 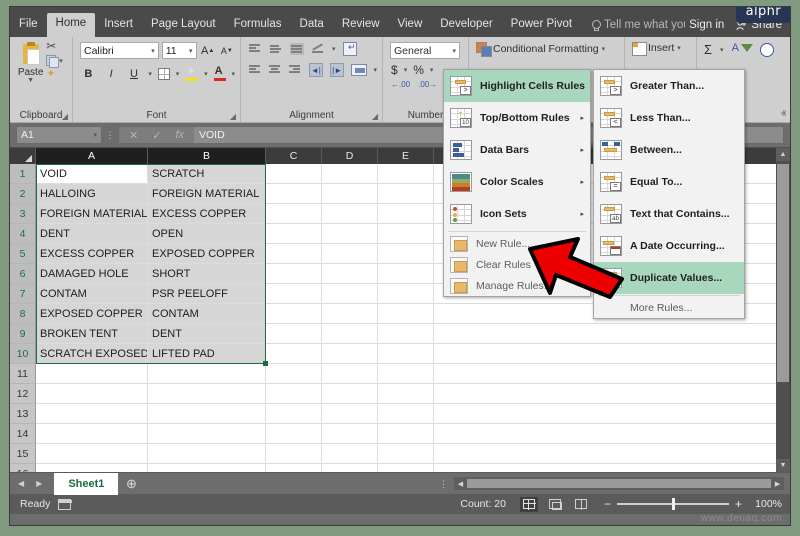 What do you see at coordinates (783, 465) in the screenshot?
I see `scroll-down-button: ▼` at bounding box center [783, 465].